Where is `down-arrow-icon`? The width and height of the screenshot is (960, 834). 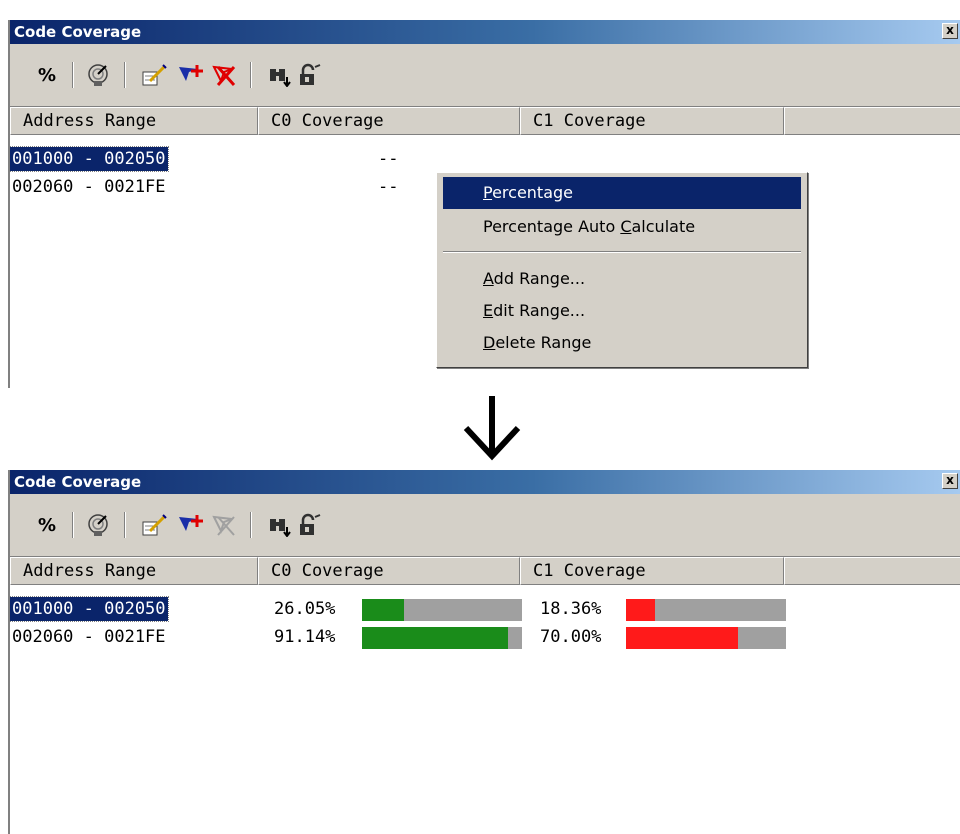
down-arrow-icon is located at coordinates (492, 428).